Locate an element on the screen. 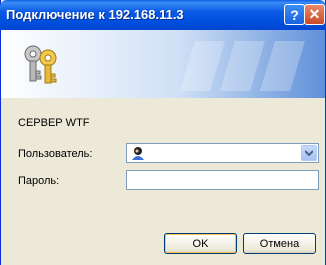  user-combobox is located at coordinates (222, 153).